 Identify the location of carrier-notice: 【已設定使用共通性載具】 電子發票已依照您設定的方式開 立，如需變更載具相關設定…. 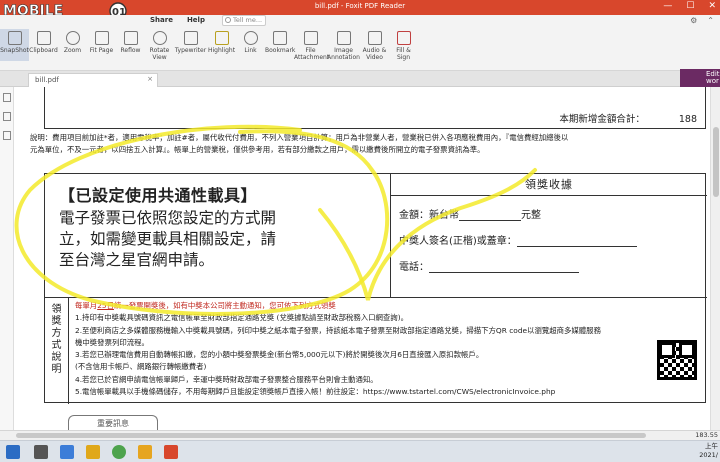
(218, 236).